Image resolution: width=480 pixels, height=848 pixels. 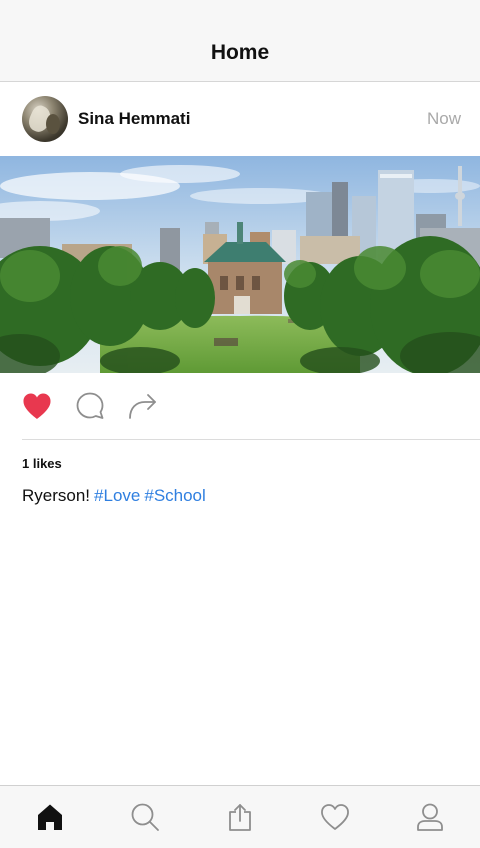 I want to click on heart-filled-icon, so click(x=37, y=406).